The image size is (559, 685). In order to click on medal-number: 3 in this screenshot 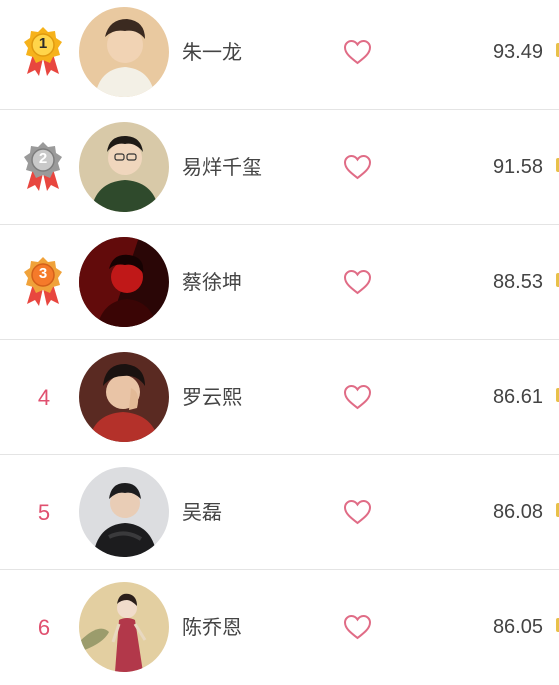, I will do `click(43, 273)`.